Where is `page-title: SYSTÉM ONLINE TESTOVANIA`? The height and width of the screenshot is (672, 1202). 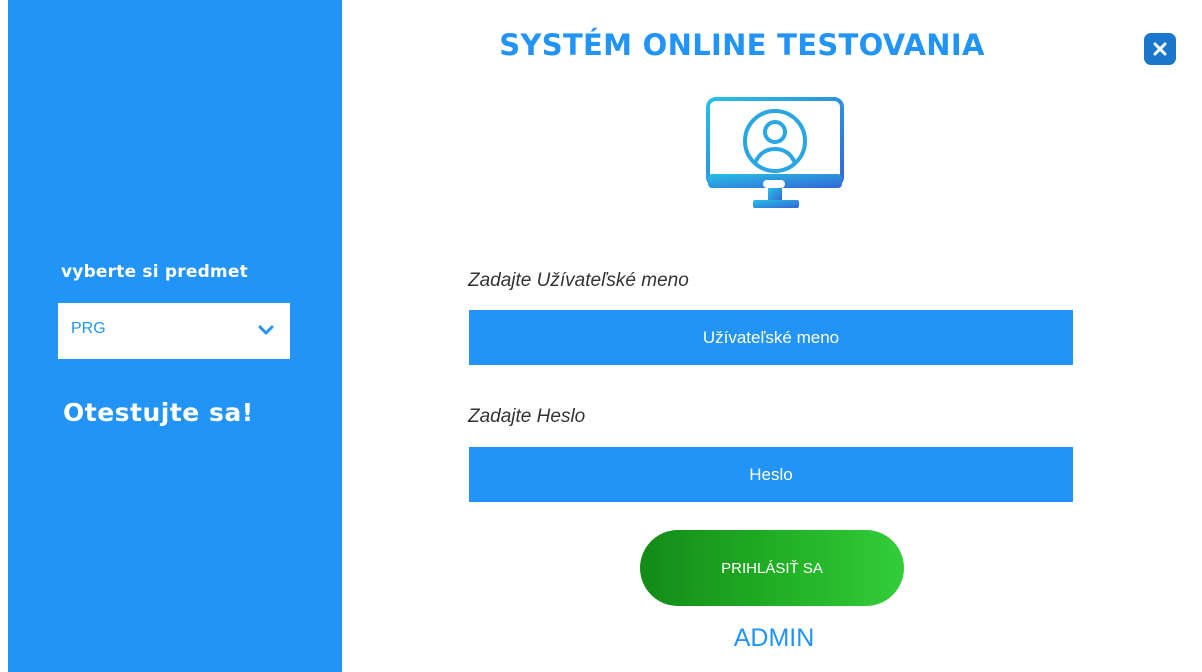
page-title: SYSTÉM ONLINE TESTOVANIA is located at coordinates (742, 45).